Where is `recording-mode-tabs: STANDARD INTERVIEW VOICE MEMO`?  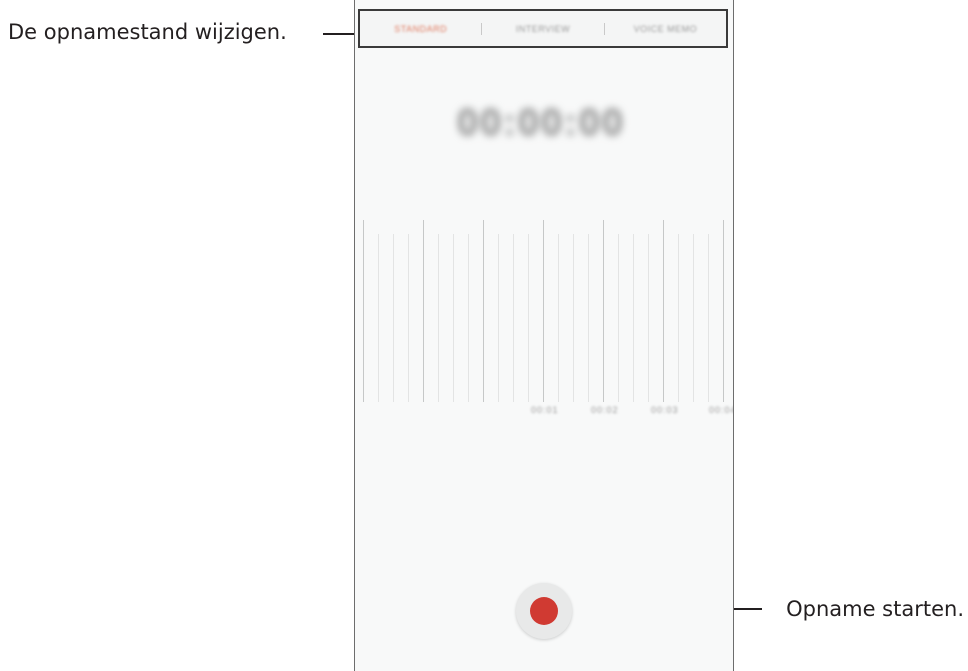 recording-mode-tabs: STANDARD INTERVIEW VOICE MEMO is located at coordinates (543, 28).